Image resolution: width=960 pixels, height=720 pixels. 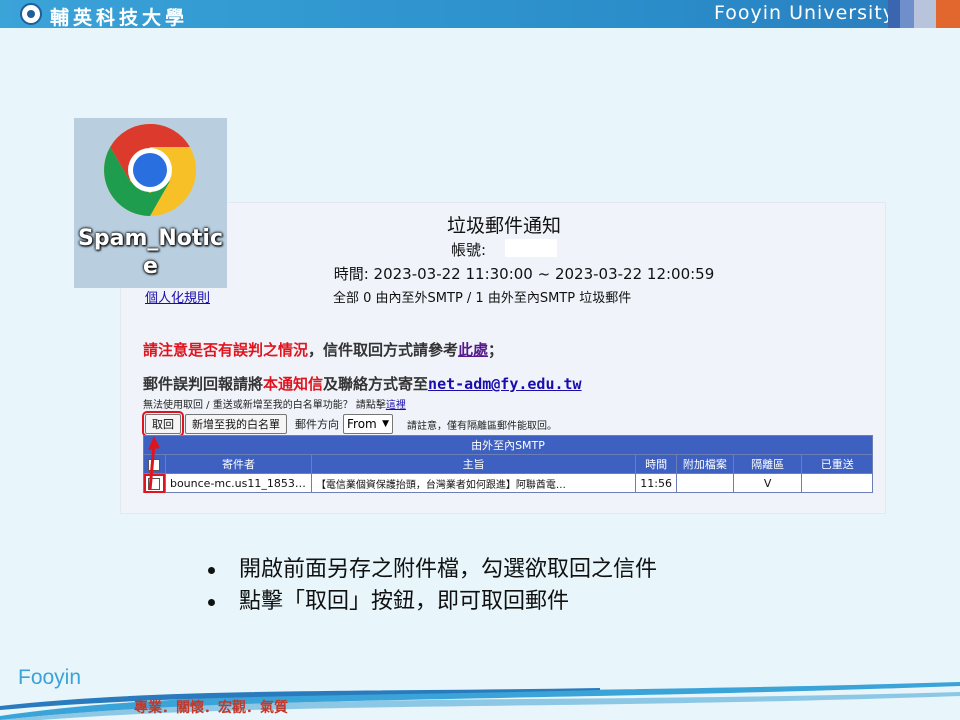 I want to click on mail-toolbar: 取回 新增至我的白名單 郵件方向 From ▼ 請註意，僅有隔離區郵件能取回。, so click(x=349, y=424).